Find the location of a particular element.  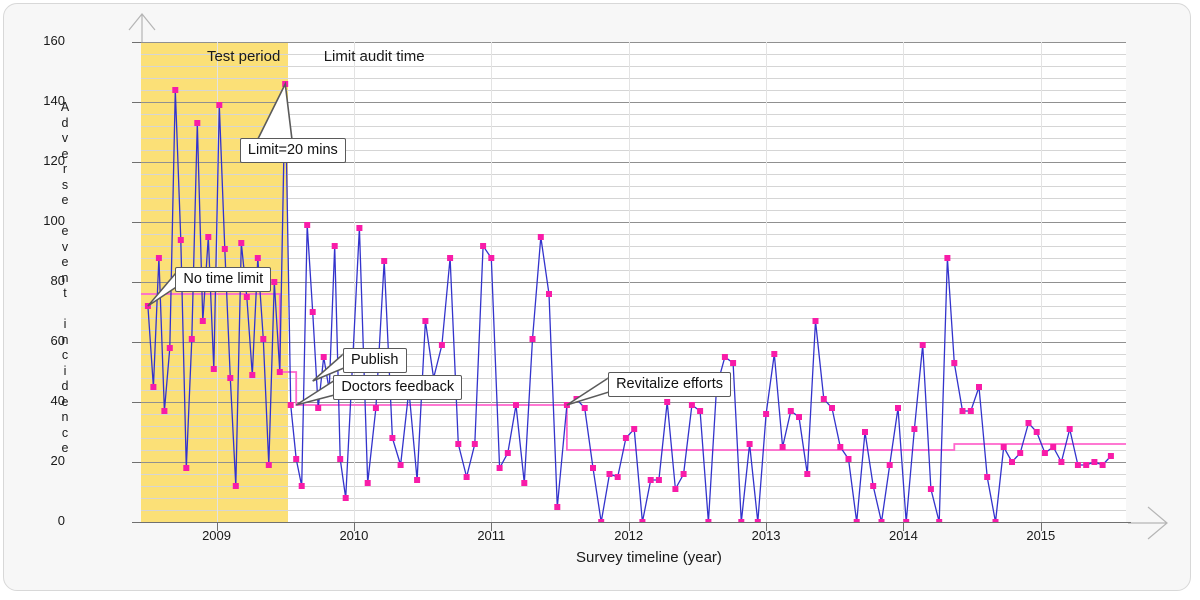

annotation-limit-20-mins: Limit=20 mins is located at coordinates (292, 150).